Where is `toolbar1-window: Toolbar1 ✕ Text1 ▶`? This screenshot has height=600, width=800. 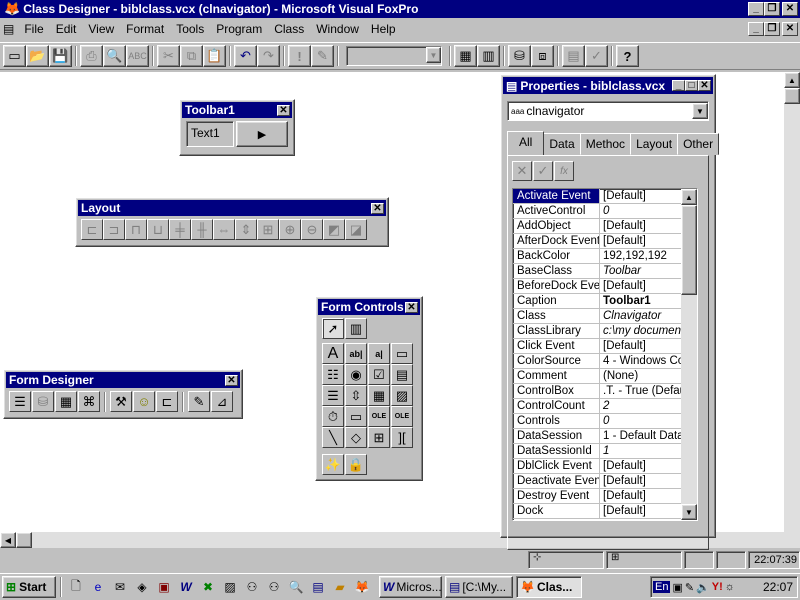 toolbar1-window: Toolbar1 ✕ Text1 ▶ is located at coordinates (237, 127).